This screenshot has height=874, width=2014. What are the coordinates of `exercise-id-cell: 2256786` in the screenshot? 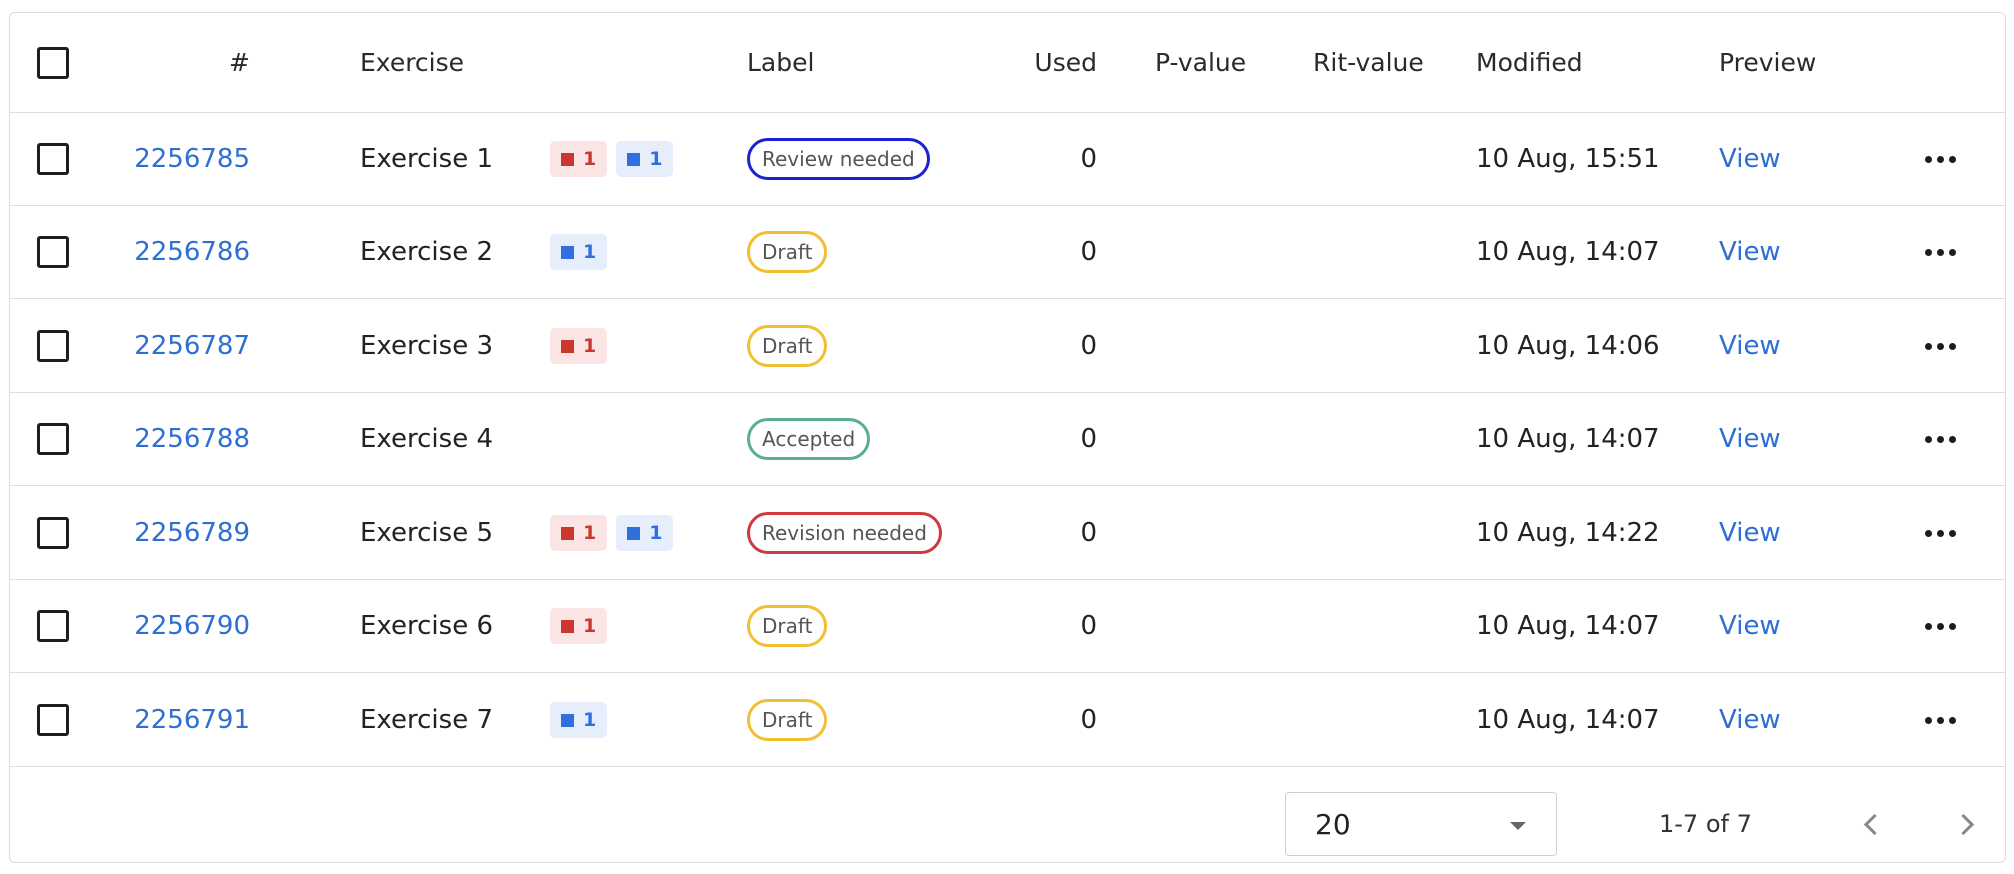 It's located at (170, 252).